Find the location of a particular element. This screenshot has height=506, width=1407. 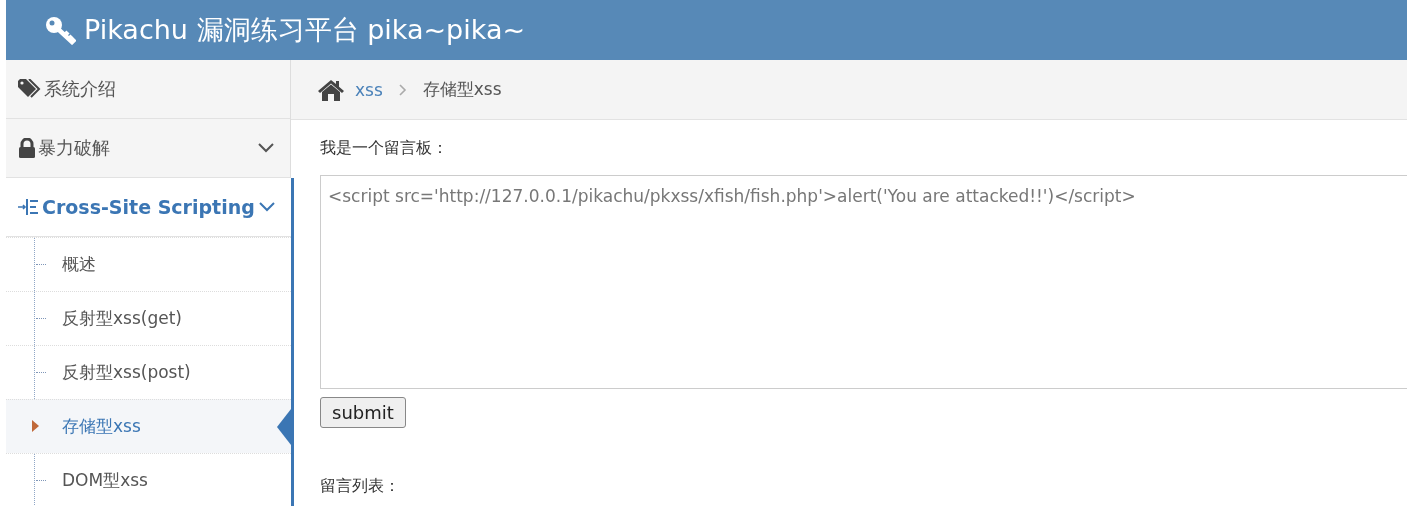

site-title: Pikachu 漏洞练习平台 pika~pika~ is located at coordinates (305, 30).